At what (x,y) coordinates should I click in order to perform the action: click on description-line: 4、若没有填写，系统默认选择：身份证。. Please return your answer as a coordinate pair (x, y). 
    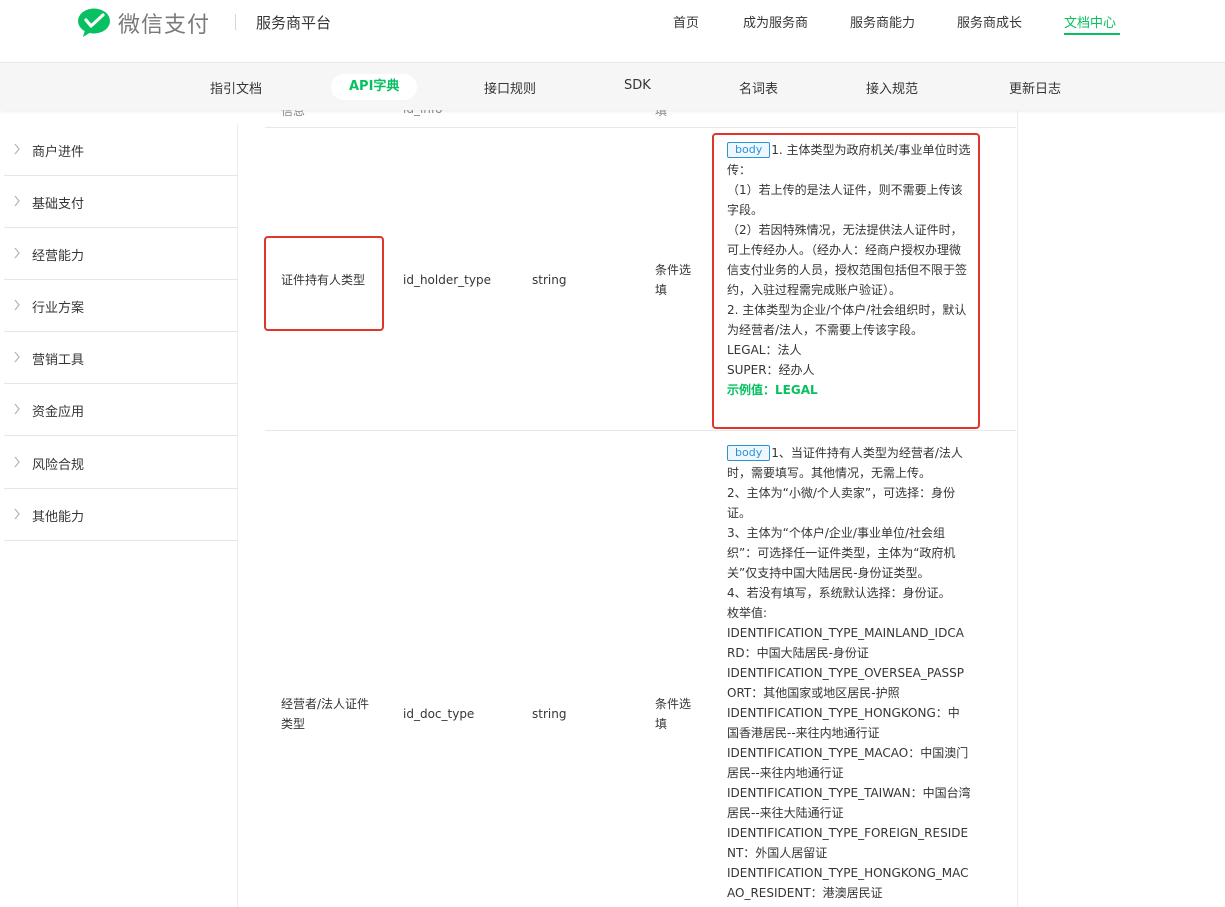
    Looking at the image, I should click on (839, 593).